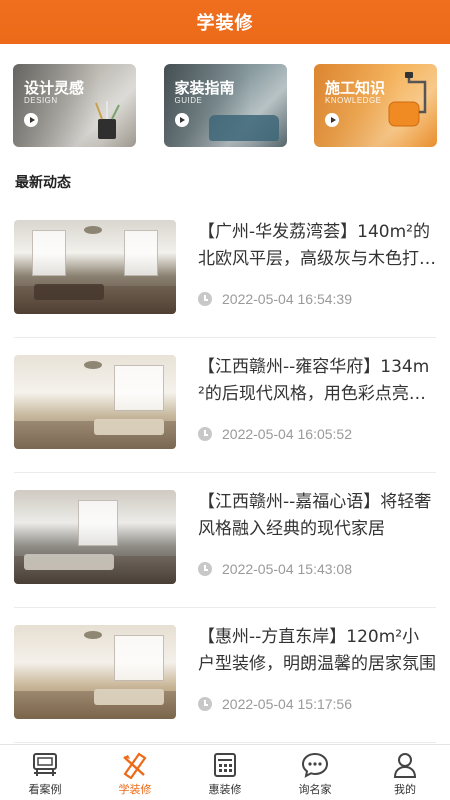  Describe the element at coordinates (375, 105) in the screenshot. I see `card-construction-knowledge: 施工知识 KNOWLEDGE` at that location.